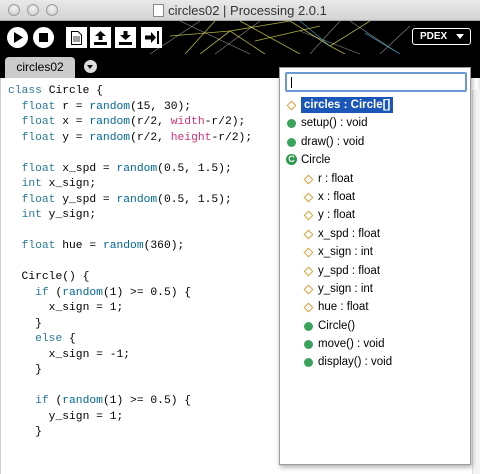 Image resolution: width=480 pixels, height=474 pixels. I want to click on completion-item-label: display() : void, so click(355, 362).